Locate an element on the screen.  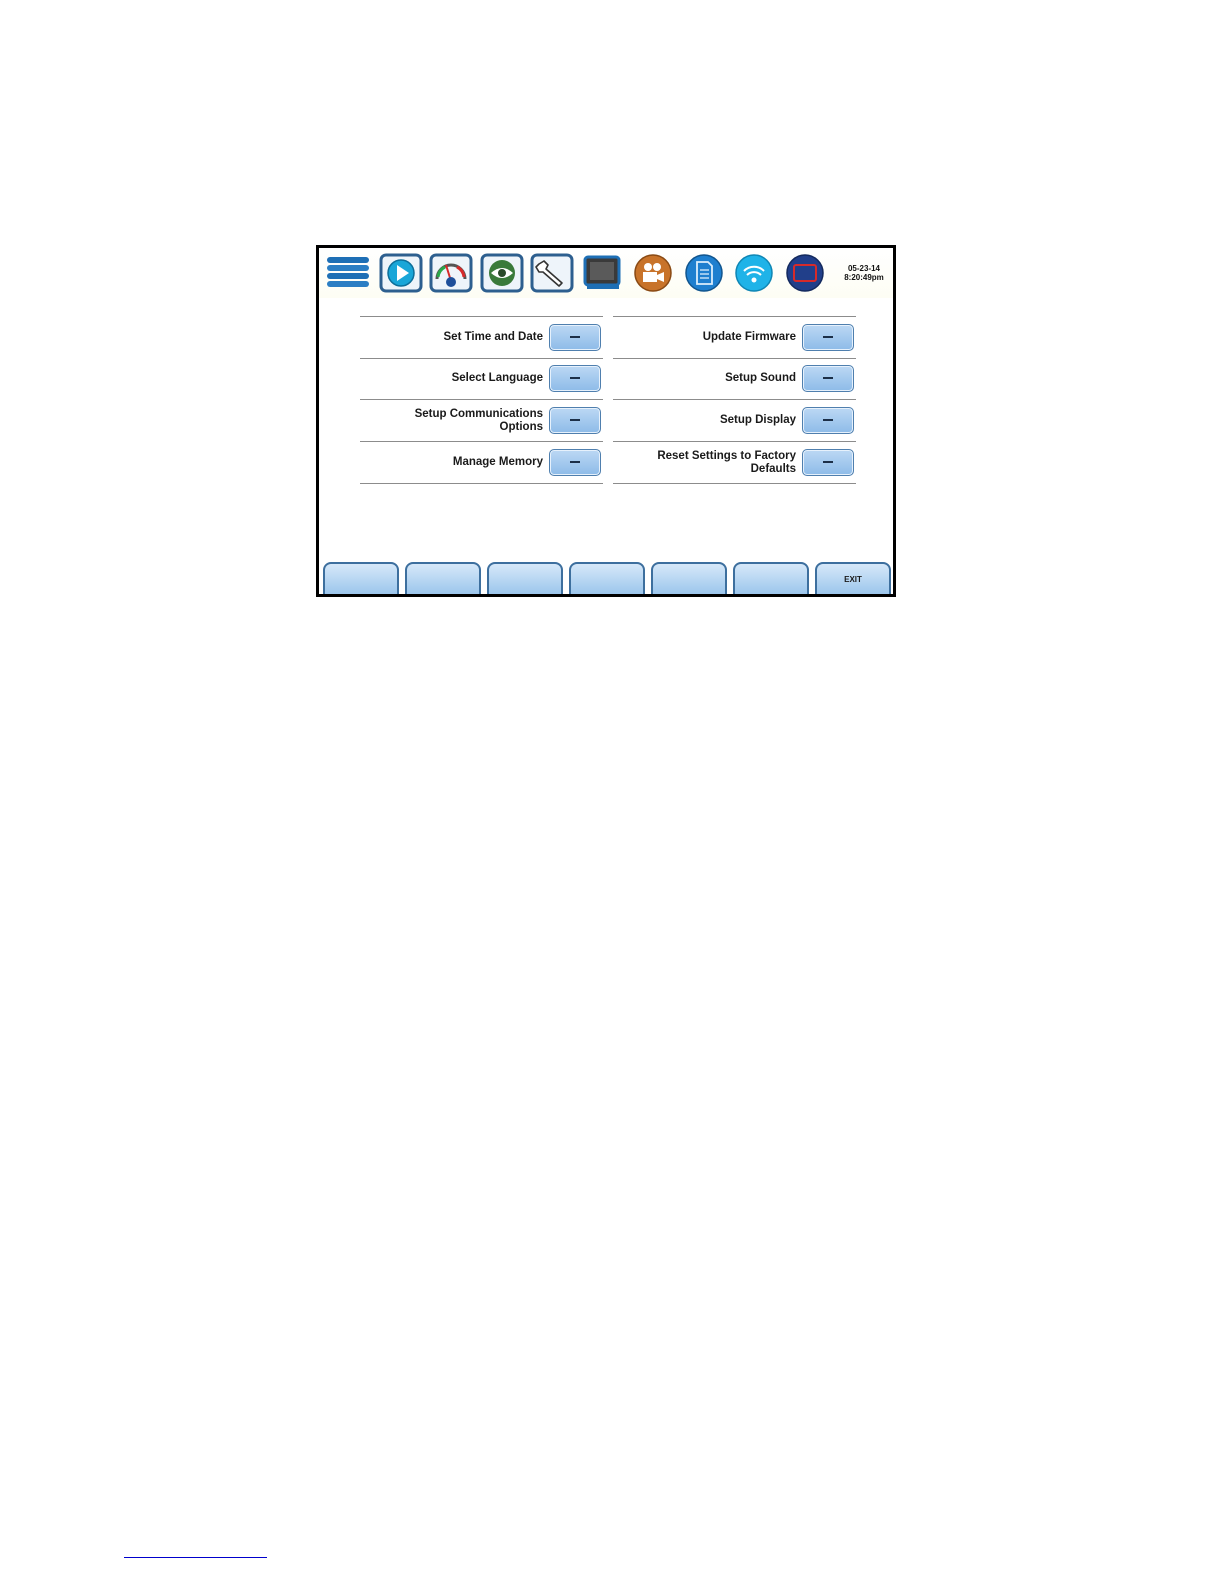
menu-row-manage-memory: Manage Memory is located at coordinates (481, 463).